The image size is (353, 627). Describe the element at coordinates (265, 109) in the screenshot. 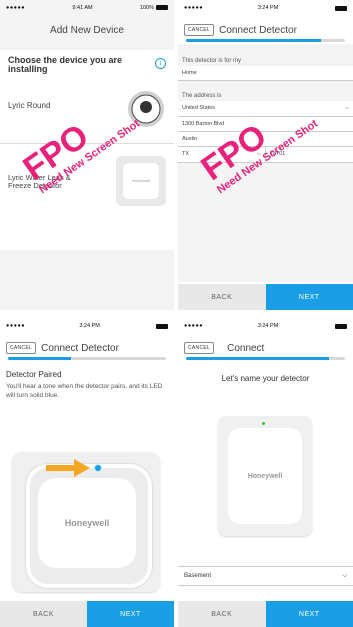

I see `country-select: United States ⌵` at that location.